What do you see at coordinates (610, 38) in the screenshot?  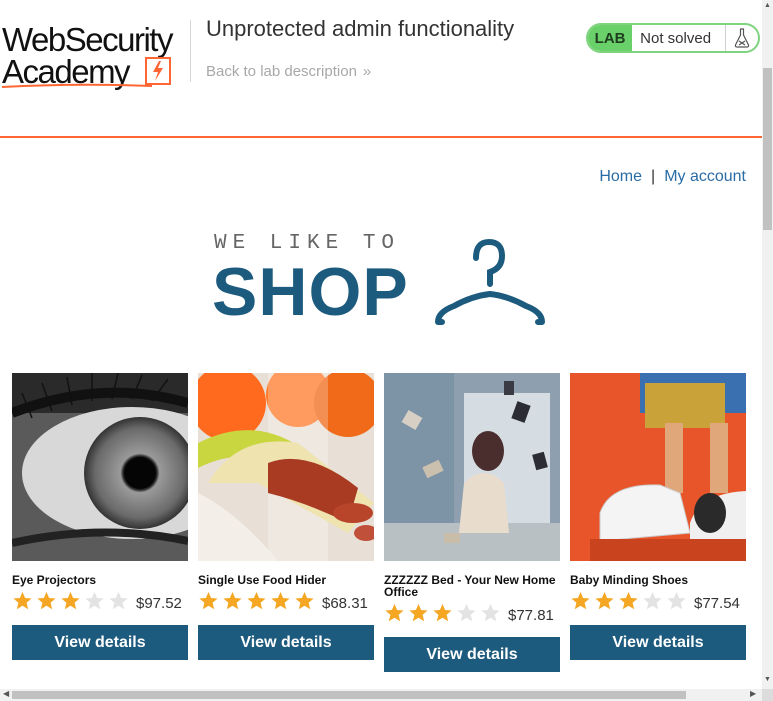 I see `lab-badge: LAB` at bounding box center [610, 38].